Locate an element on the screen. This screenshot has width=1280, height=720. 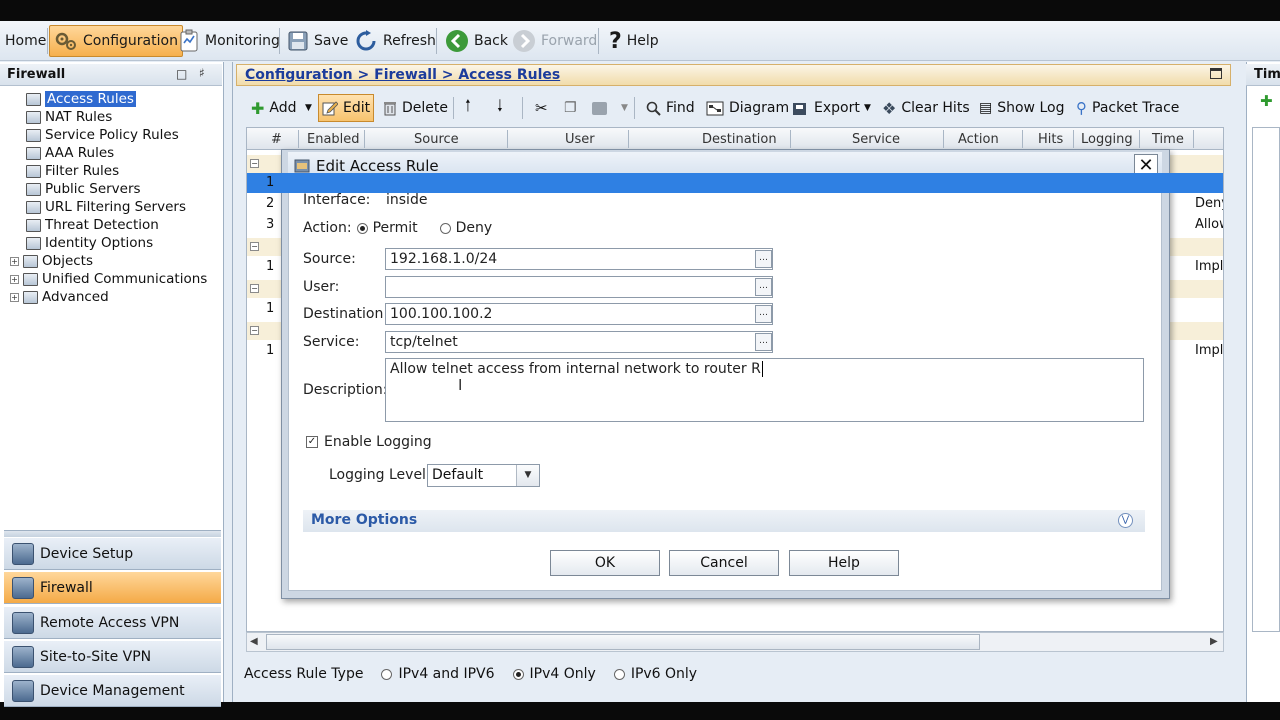
logging-level-dropdown: ▼ is located at coordinates (527, 475).